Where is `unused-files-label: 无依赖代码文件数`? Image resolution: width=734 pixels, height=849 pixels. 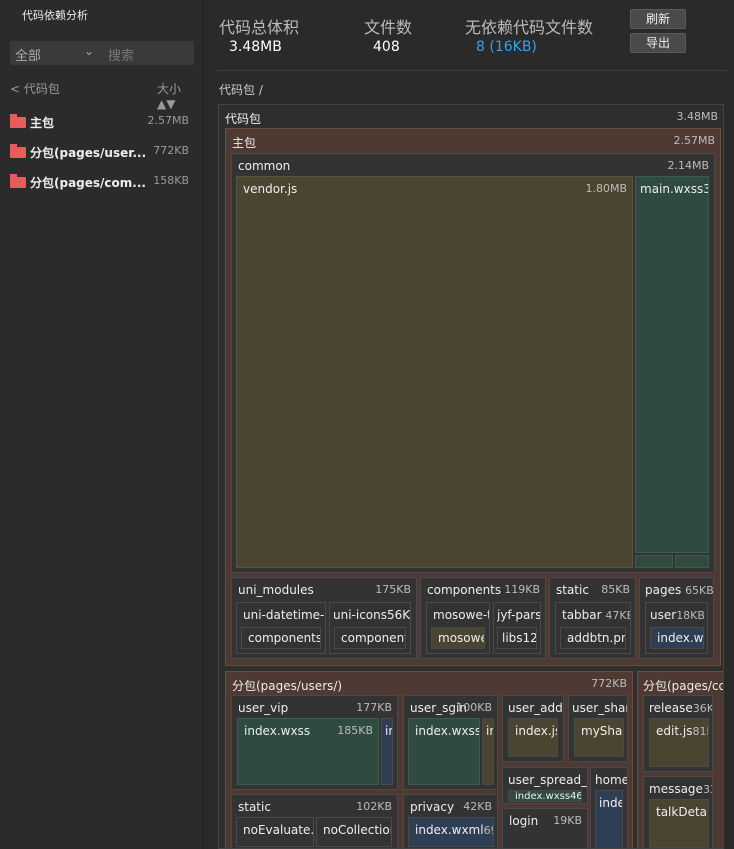
unused-files-label: 无依赖代码文件数 is located at coordinates (529, 27).